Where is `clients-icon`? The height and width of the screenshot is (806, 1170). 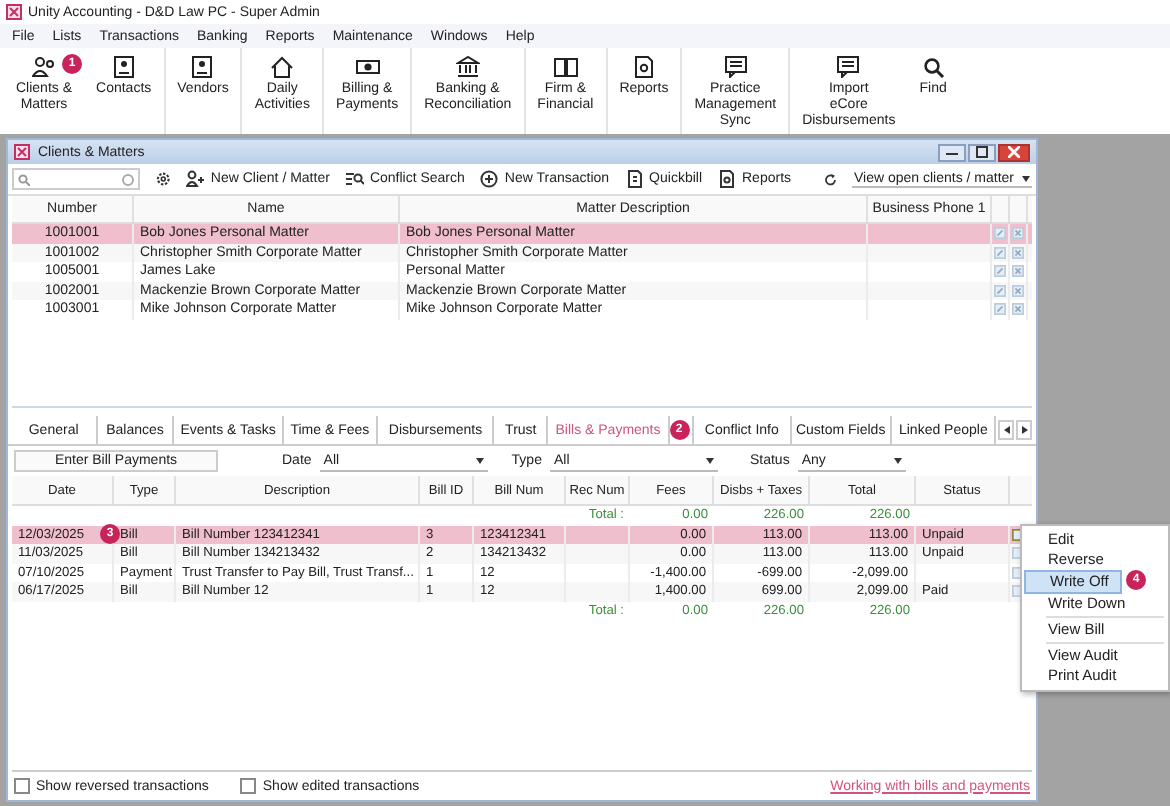 clients-icon is located at coordinates (44, 67).